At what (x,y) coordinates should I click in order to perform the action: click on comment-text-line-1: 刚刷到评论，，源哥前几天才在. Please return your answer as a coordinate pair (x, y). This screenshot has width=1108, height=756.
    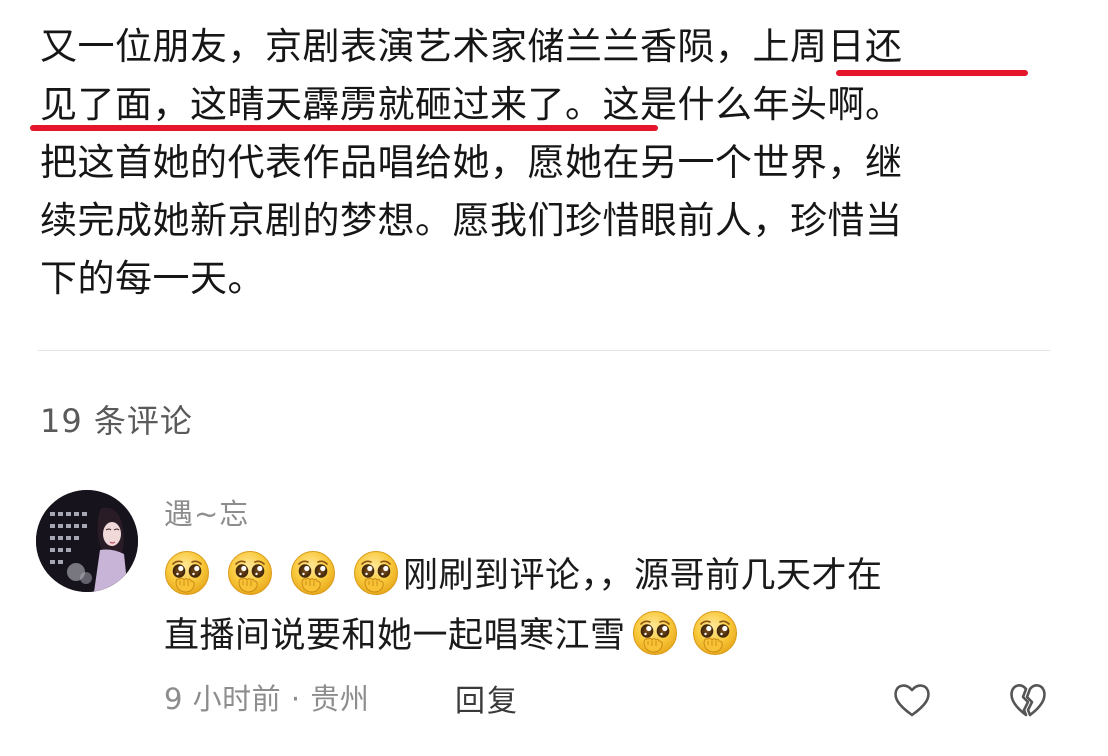
    Looking at the image, I should click on (643, 576).